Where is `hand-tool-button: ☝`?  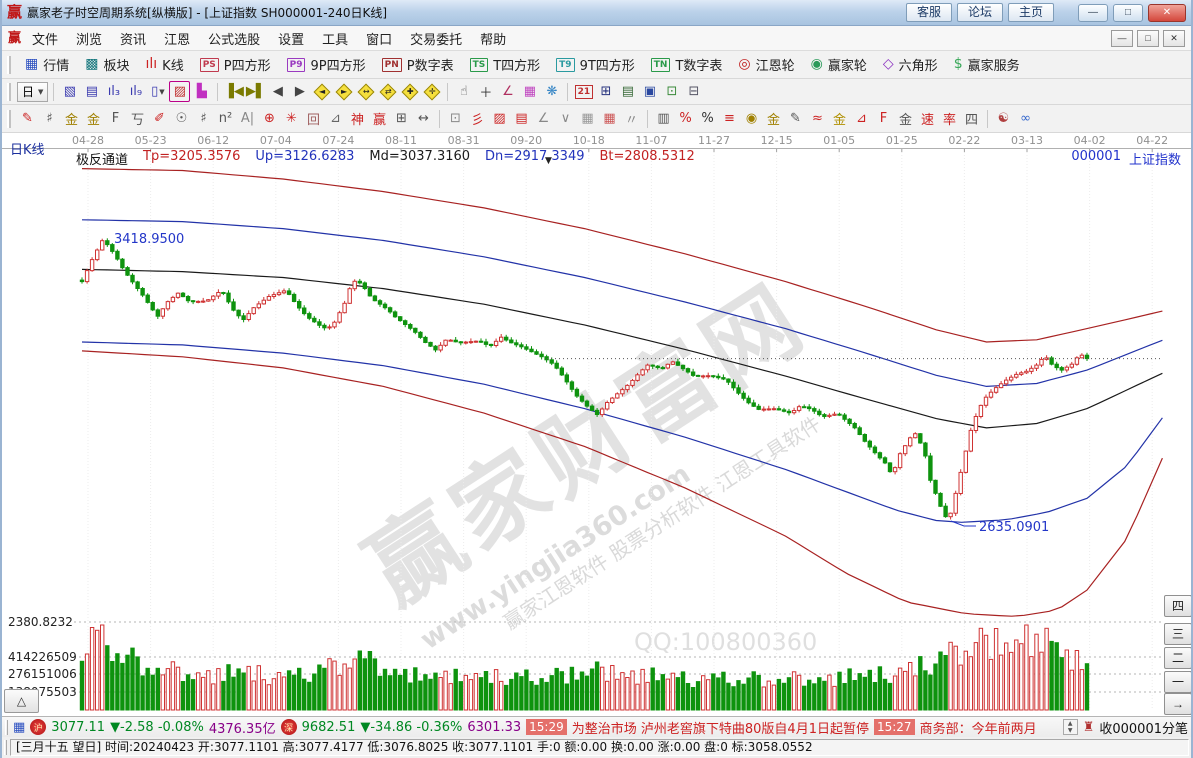 hand-tool-button: ☝ is located at coordinates (463, 91).